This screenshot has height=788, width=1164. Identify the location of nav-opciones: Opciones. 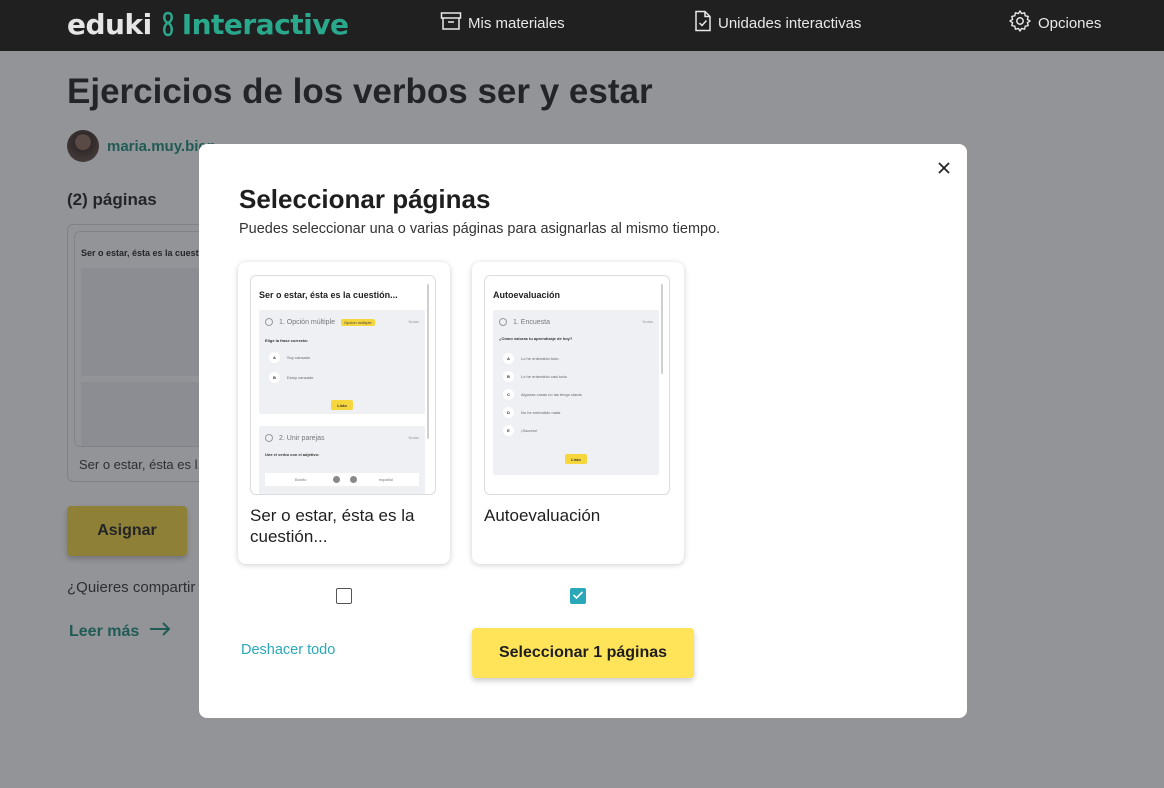
(1054, 23).